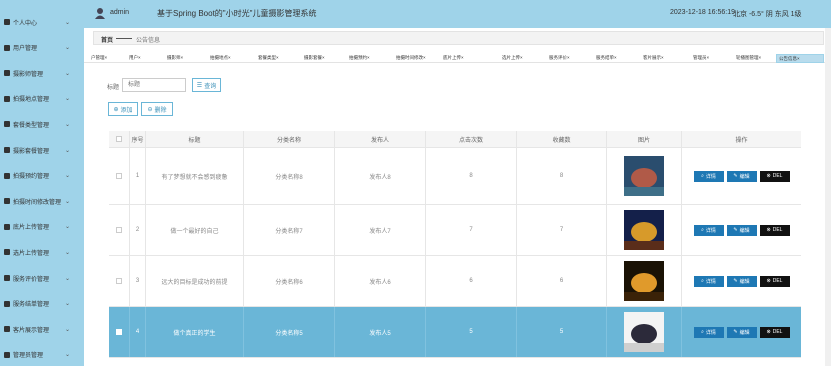  What do you see at coordinates (42, 150) in the screenshot?
I see `sidebar-item: 摄影套餐管理 ⌄` at bounding box center [42, 150].